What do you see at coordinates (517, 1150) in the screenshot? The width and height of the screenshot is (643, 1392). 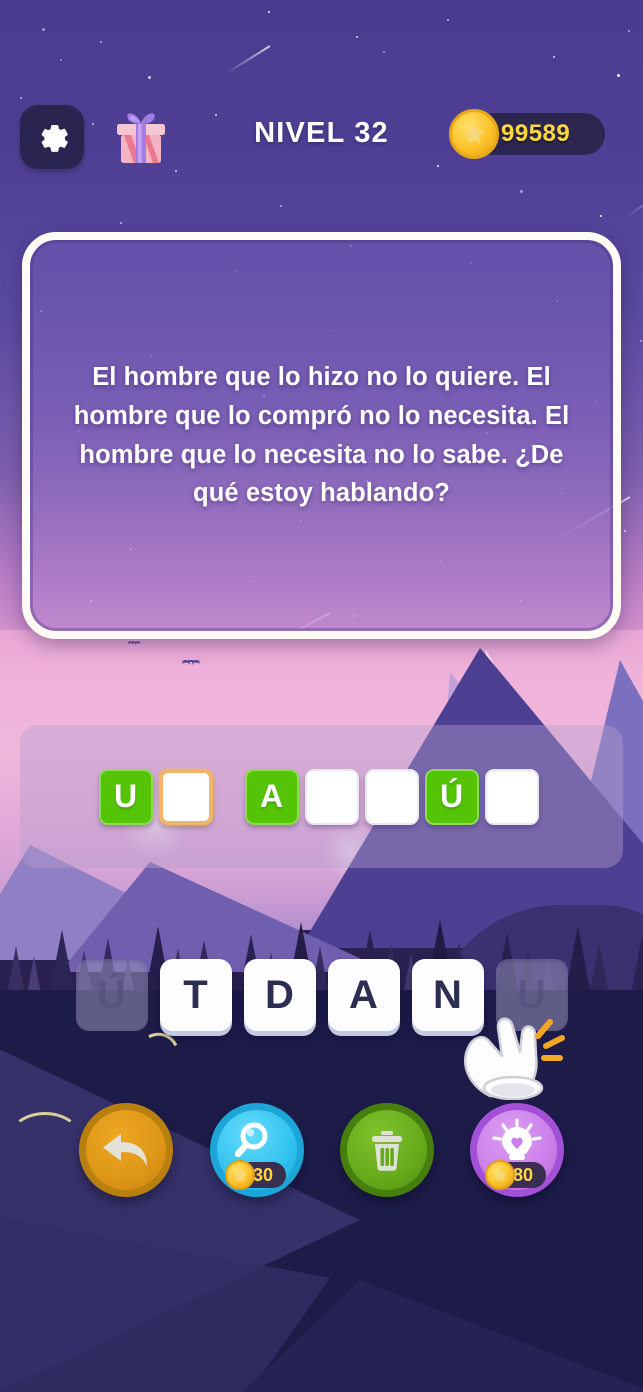 I see `hint-button: 80` at bounding box center [517, 1150].